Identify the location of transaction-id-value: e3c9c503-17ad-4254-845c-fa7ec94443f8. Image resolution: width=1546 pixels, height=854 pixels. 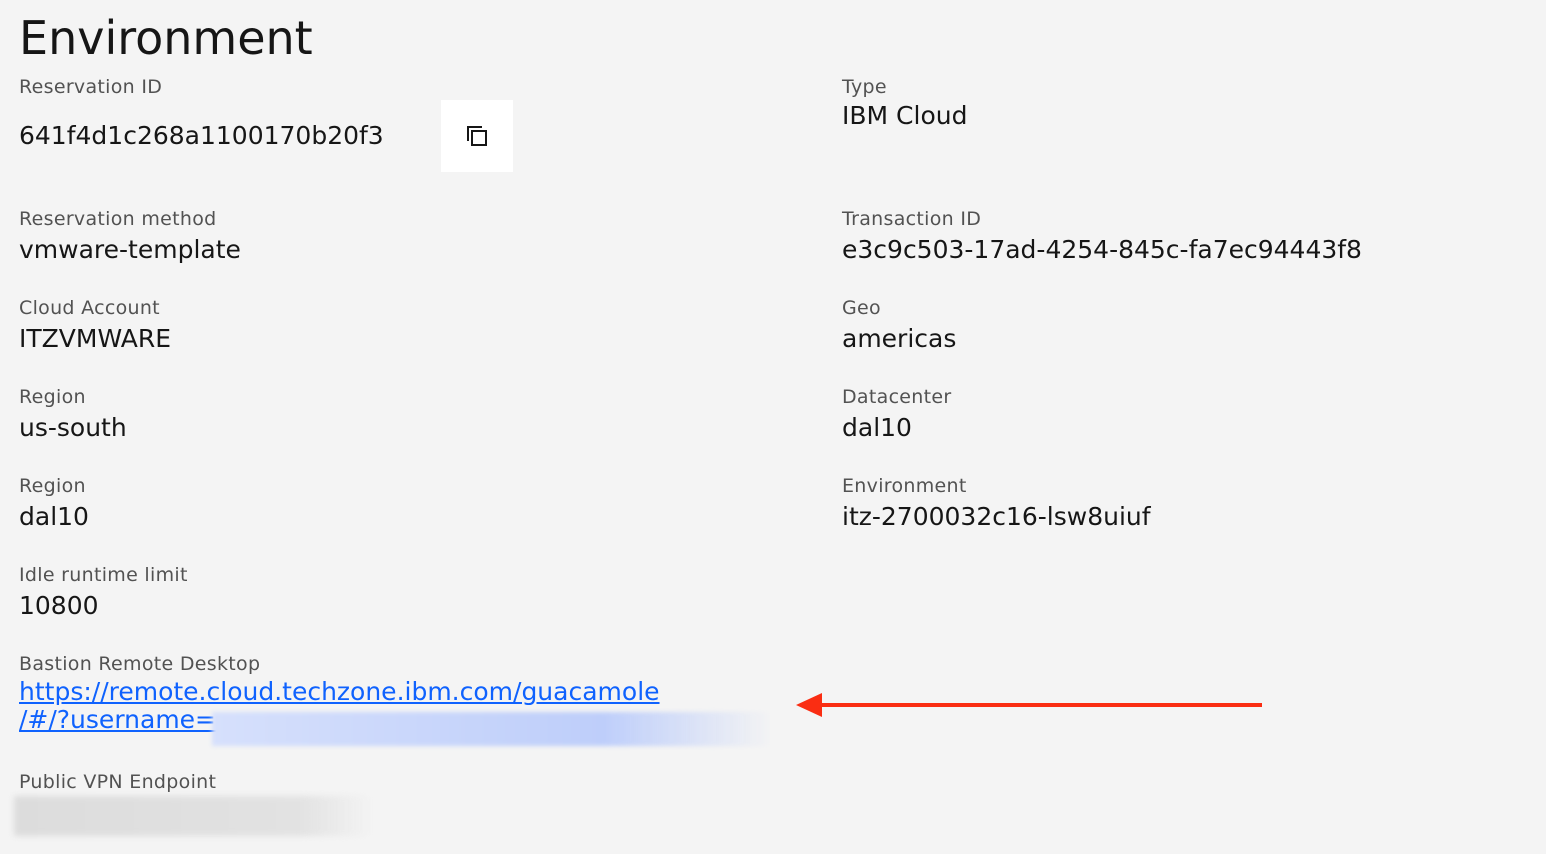
(1102, 249).